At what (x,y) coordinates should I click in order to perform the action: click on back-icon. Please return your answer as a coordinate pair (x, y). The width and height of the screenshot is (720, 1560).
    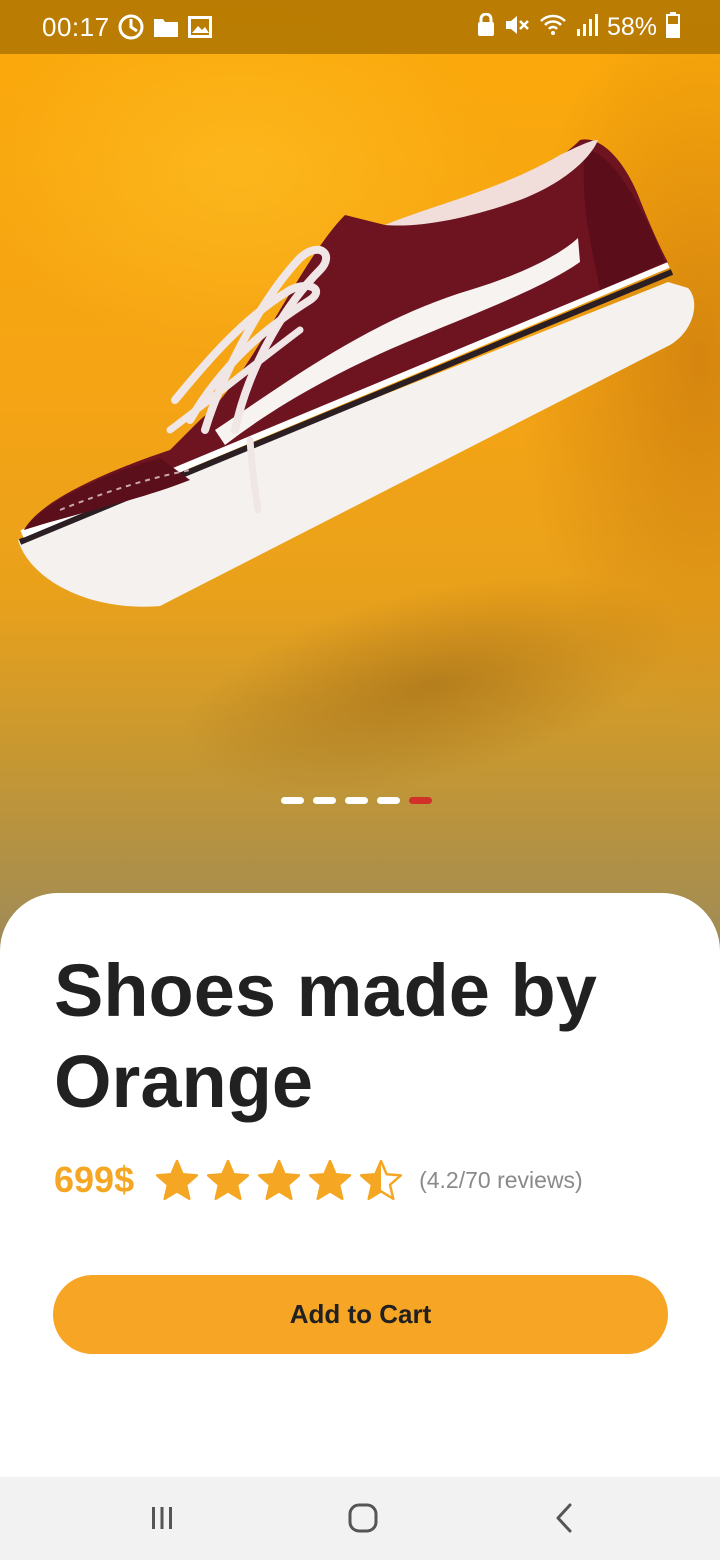
    Looking at the image, I should click on (564, 1519).